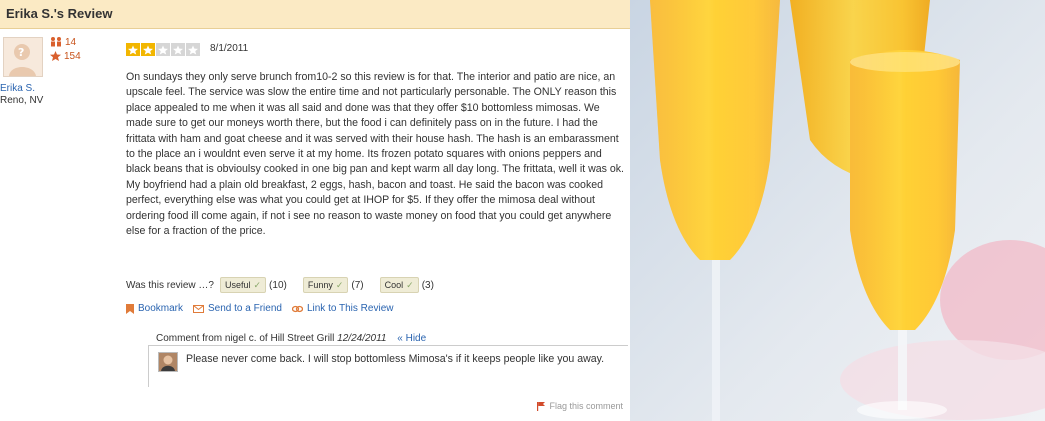 This screenshot has width=1045, height=421. Describe the element at coordinates (427, 285) in the screenshot. I see `cool-count: (3)` at that location.